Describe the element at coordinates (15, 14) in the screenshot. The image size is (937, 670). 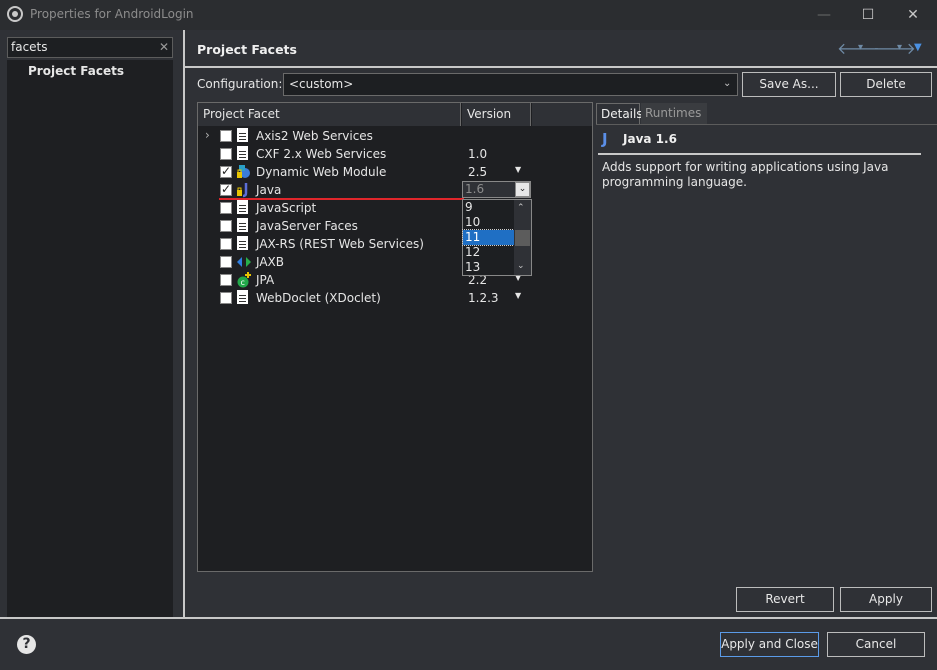
I see `app-icon` at that location.